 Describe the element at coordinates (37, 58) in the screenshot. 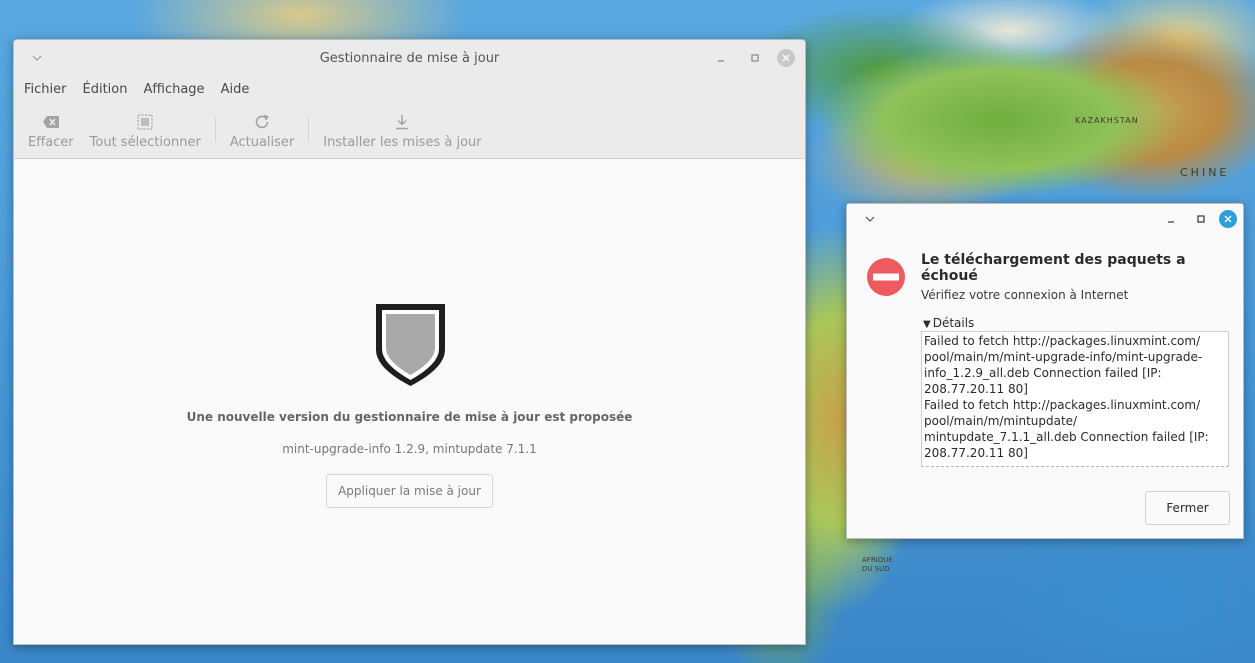

I see `window-menu-chevron-down-icon` at that location.